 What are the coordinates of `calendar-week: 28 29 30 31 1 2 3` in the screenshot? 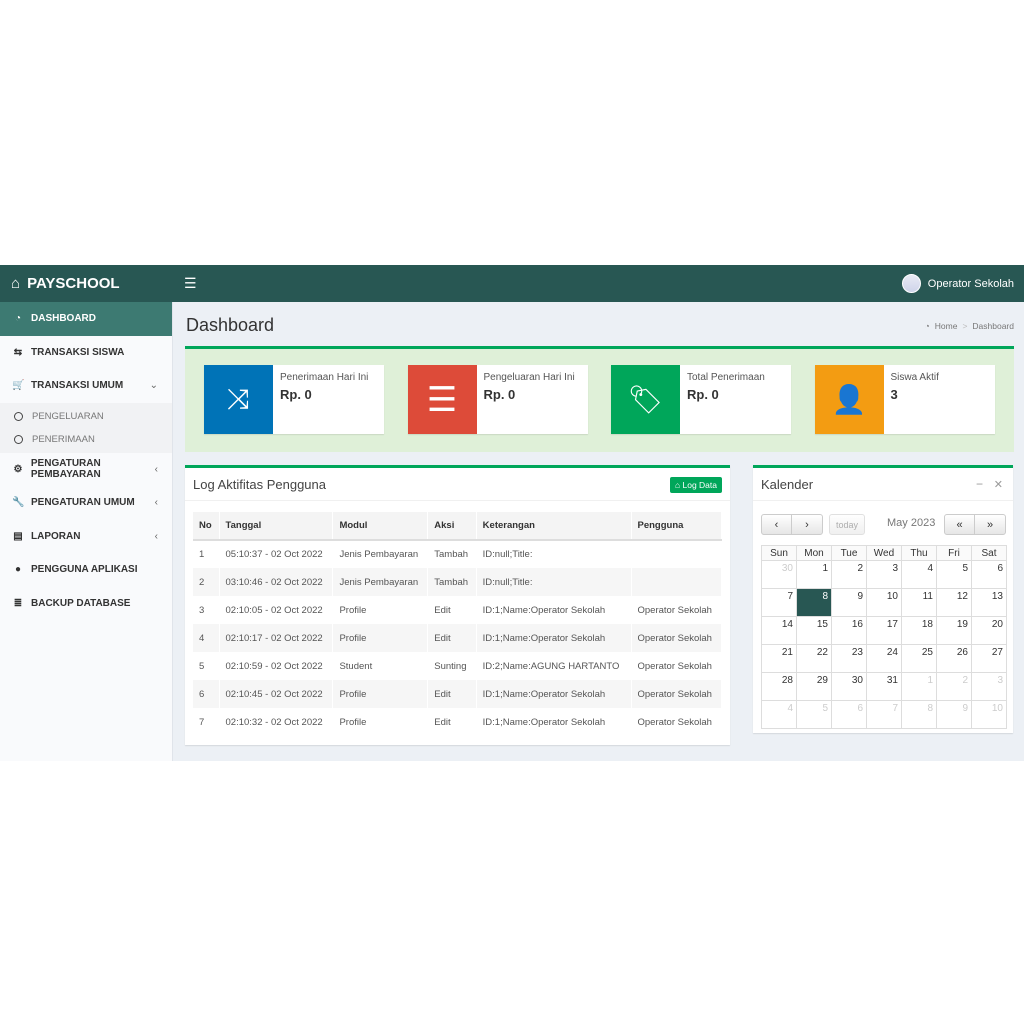 It's located at (884, 686).